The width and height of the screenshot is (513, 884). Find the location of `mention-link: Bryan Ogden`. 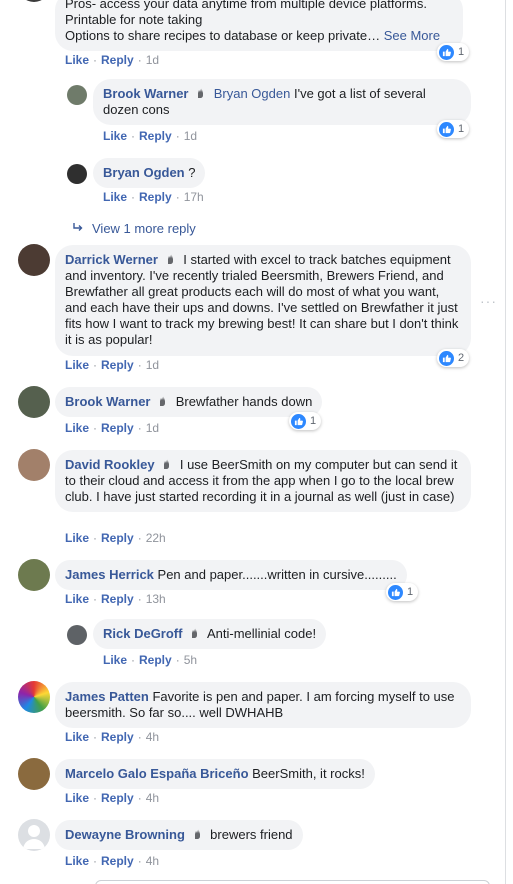

mention-link: Bryan Ogden is located at coordinates (252, 93).